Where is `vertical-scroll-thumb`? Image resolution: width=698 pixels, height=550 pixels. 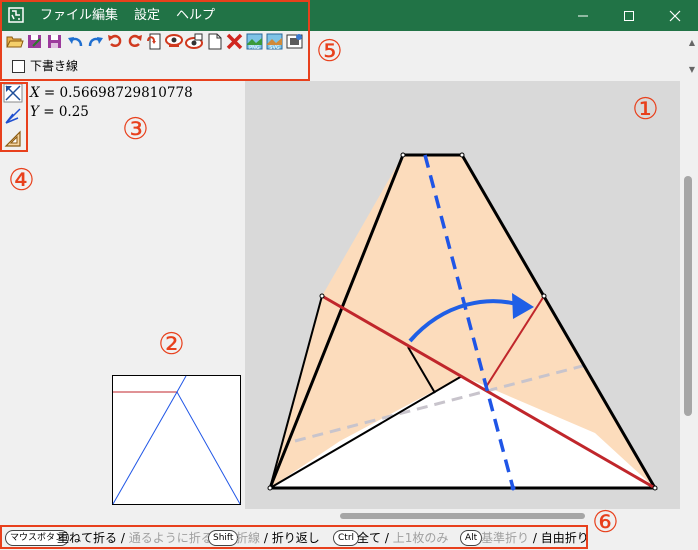 vertical-scroll-thumb is located at coordinates (688, 296).